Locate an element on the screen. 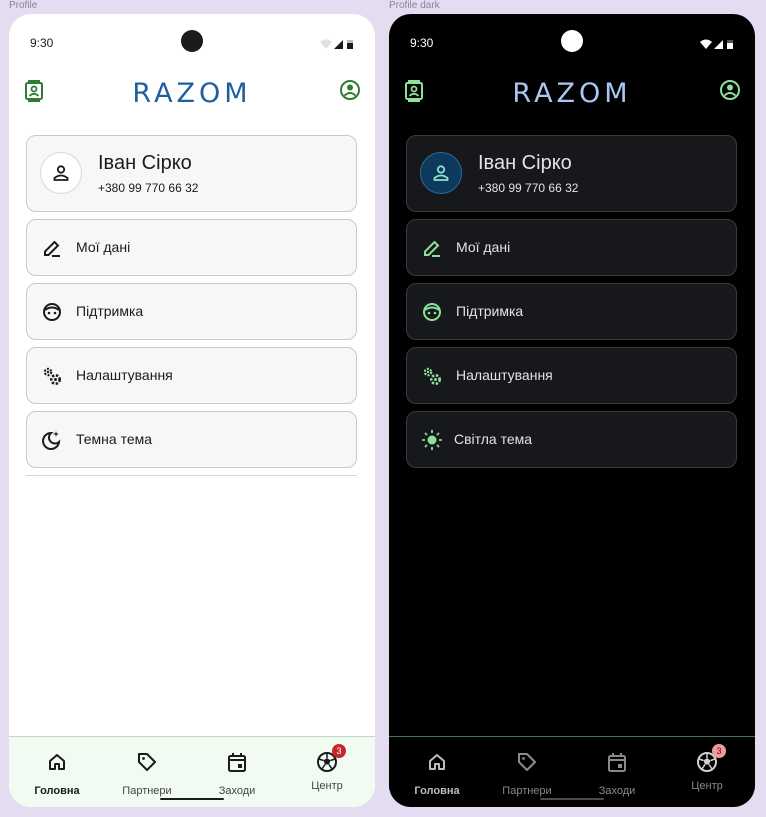 The width and height of the screenshot is (766, 817). status-bar-dark: 9:30 is located at coordinates (572, 41).